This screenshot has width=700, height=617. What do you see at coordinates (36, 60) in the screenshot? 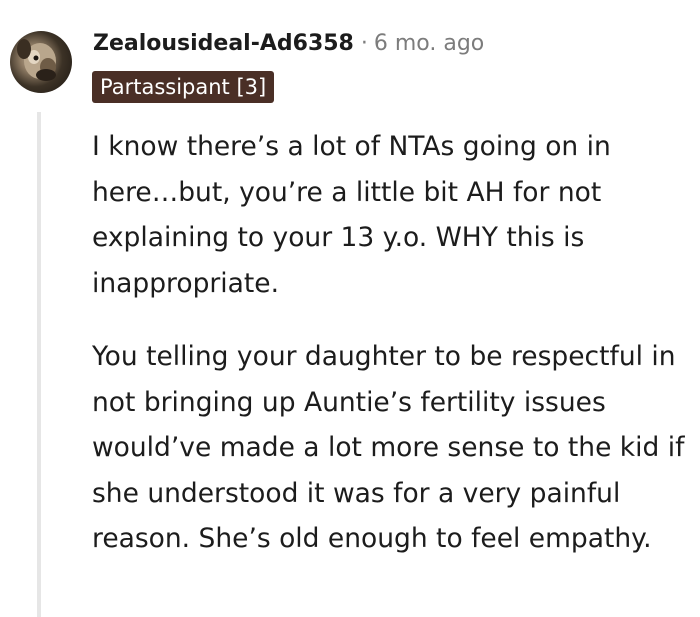
I see `avatar-dog-photo-icon` at bounding box center [36, 60].